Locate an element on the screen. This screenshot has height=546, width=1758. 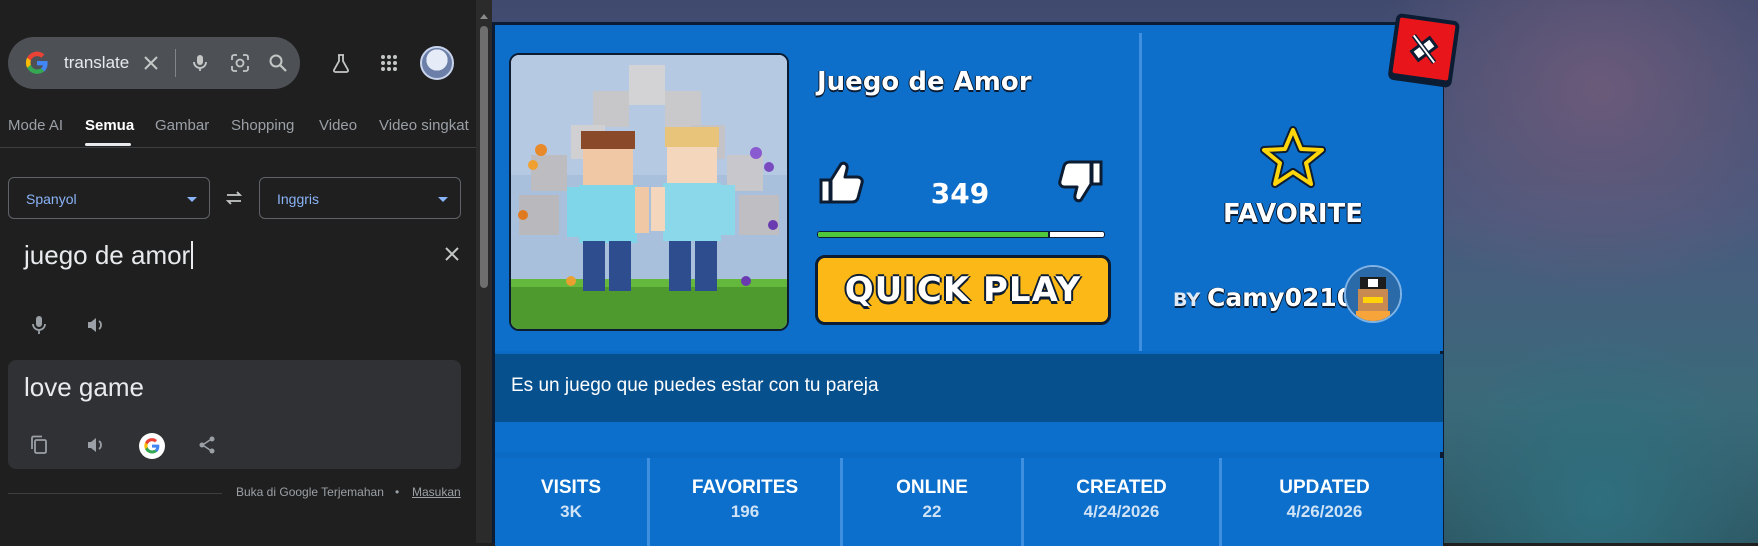
apps-grid-icon is located at coordinates (389, 63).